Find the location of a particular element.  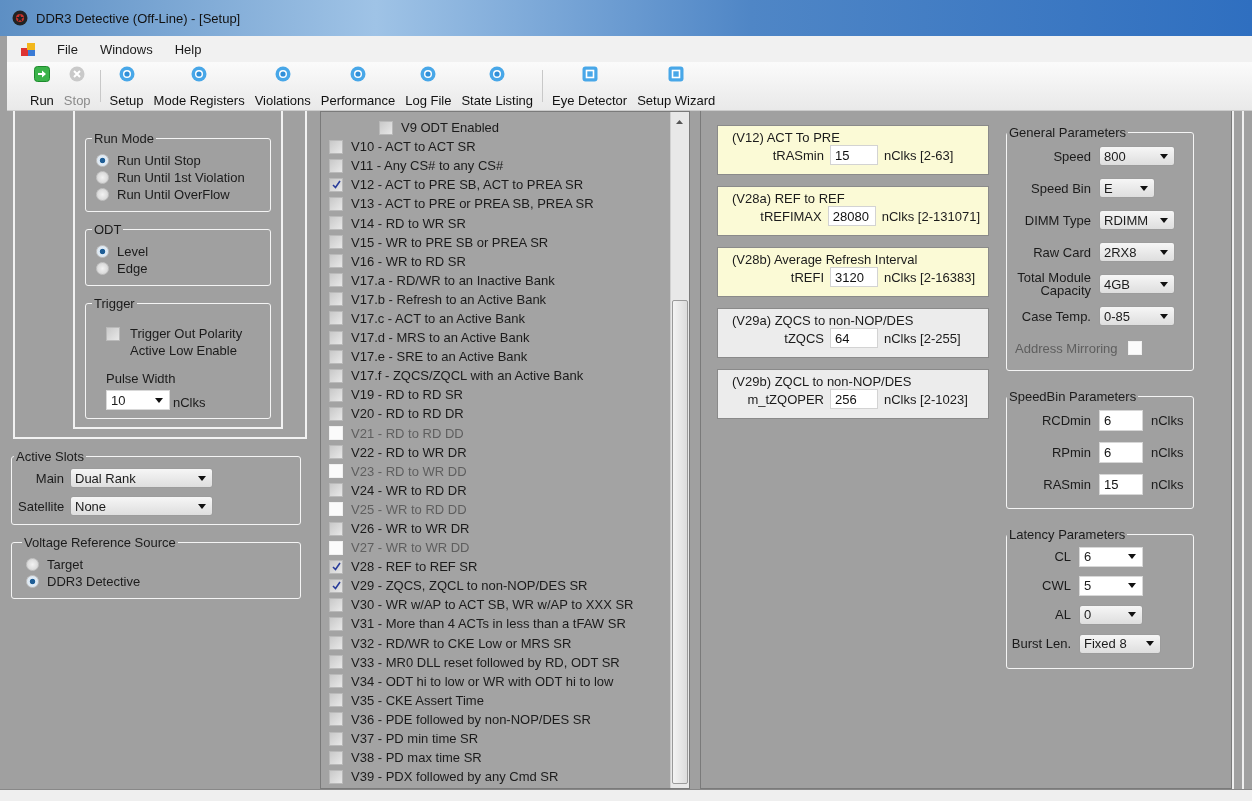

window-icon is located at coordinates (28, 49).